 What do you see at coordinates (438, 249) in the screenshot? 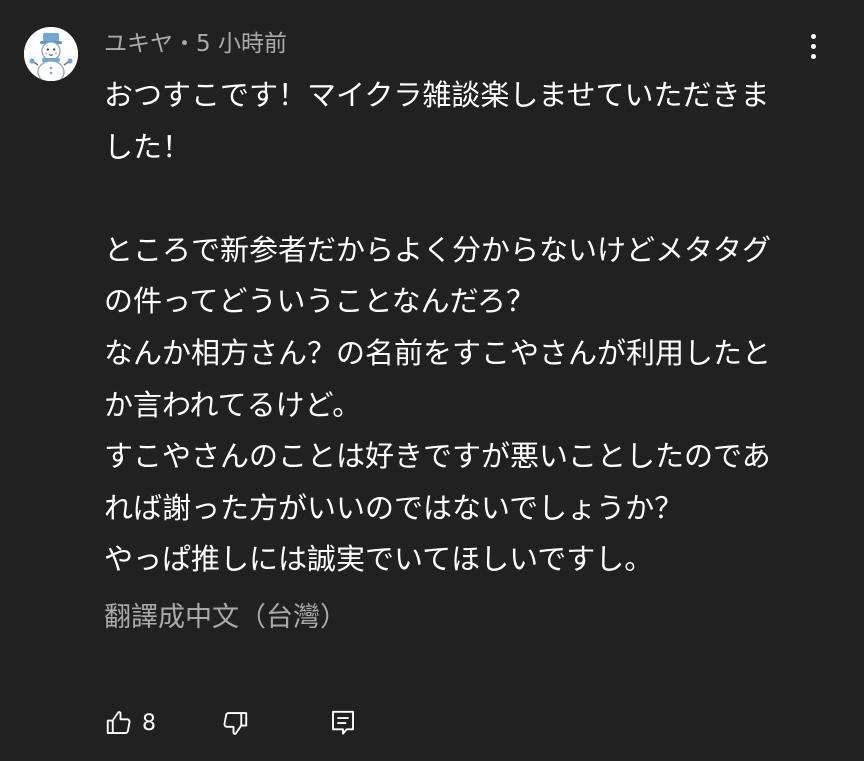
I see `comment-line: ところで新参者だからよく分からないけどメタタグ` at bounding box center [438, 249].